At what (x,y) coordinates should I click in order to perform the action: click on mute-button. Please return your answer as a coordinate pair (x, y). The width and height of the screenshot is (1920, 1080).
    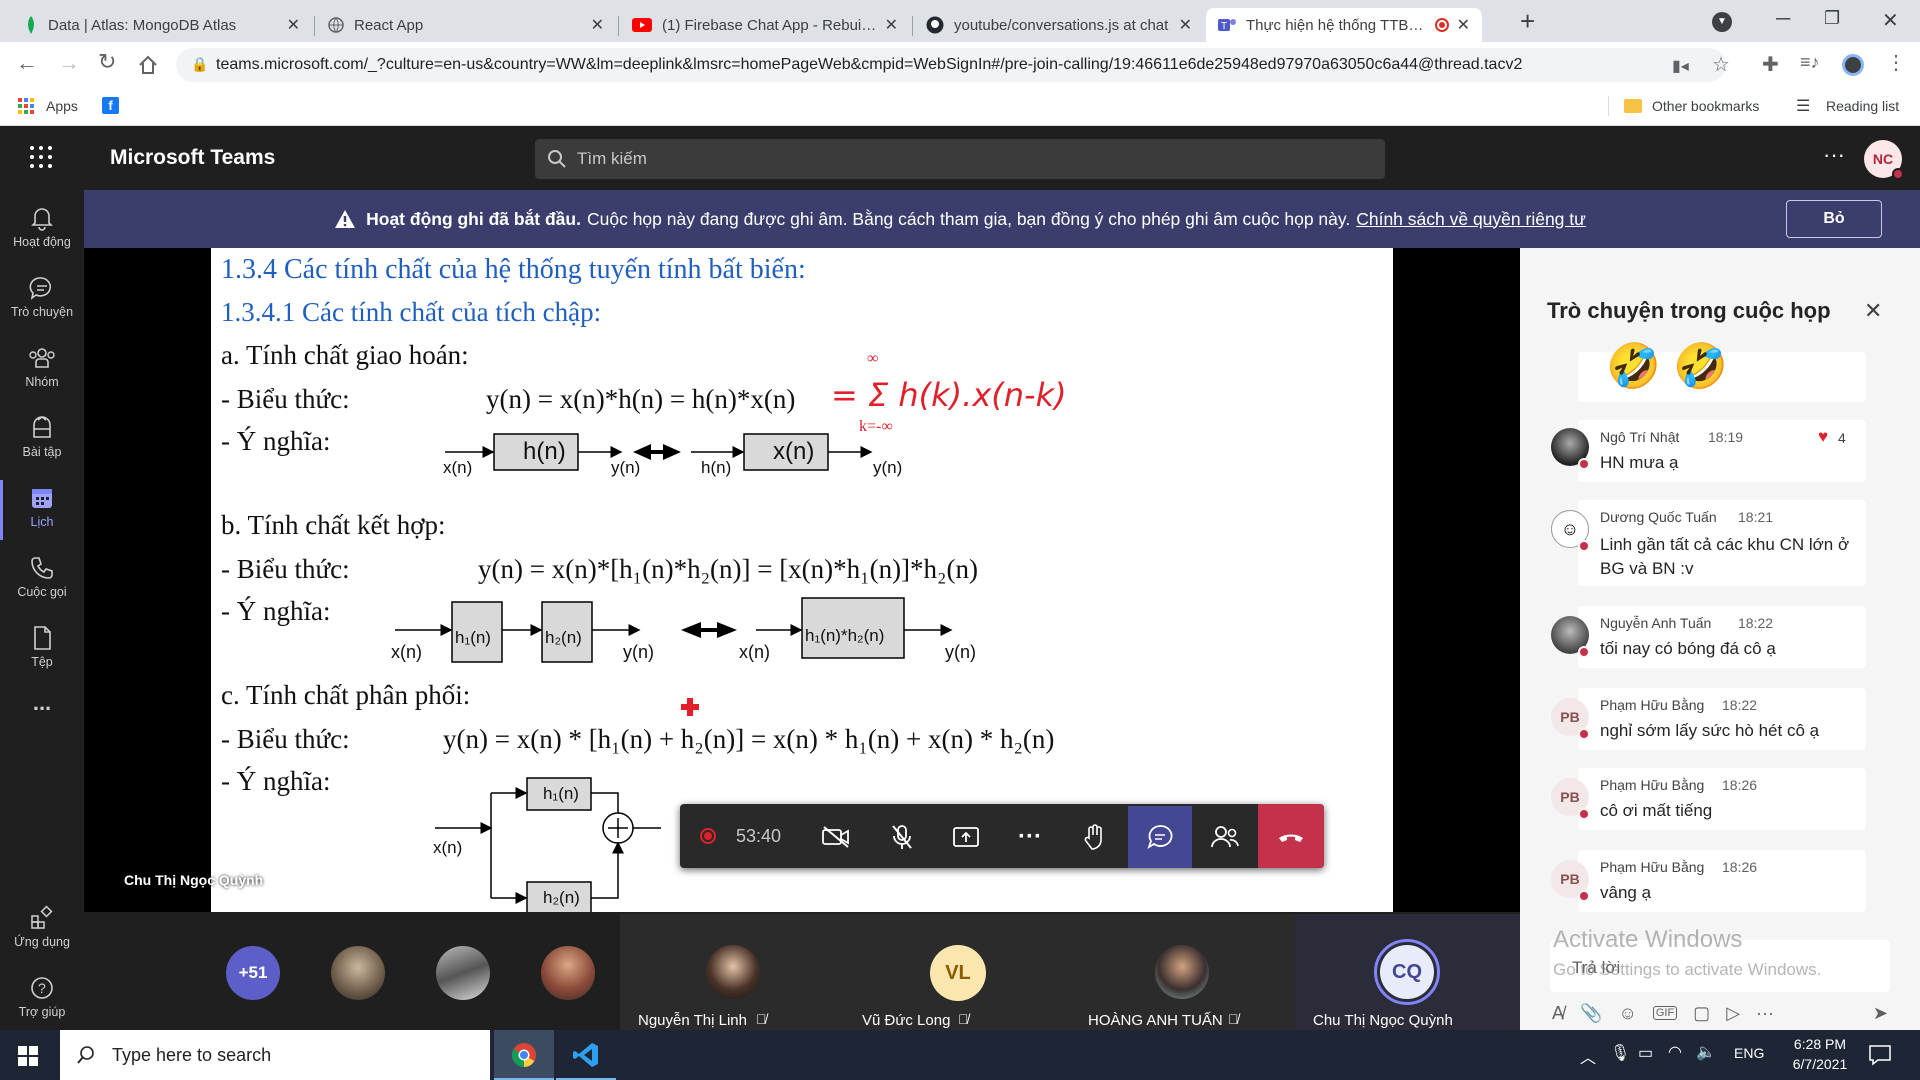
    Looking at the image, I should click on (902, 837).